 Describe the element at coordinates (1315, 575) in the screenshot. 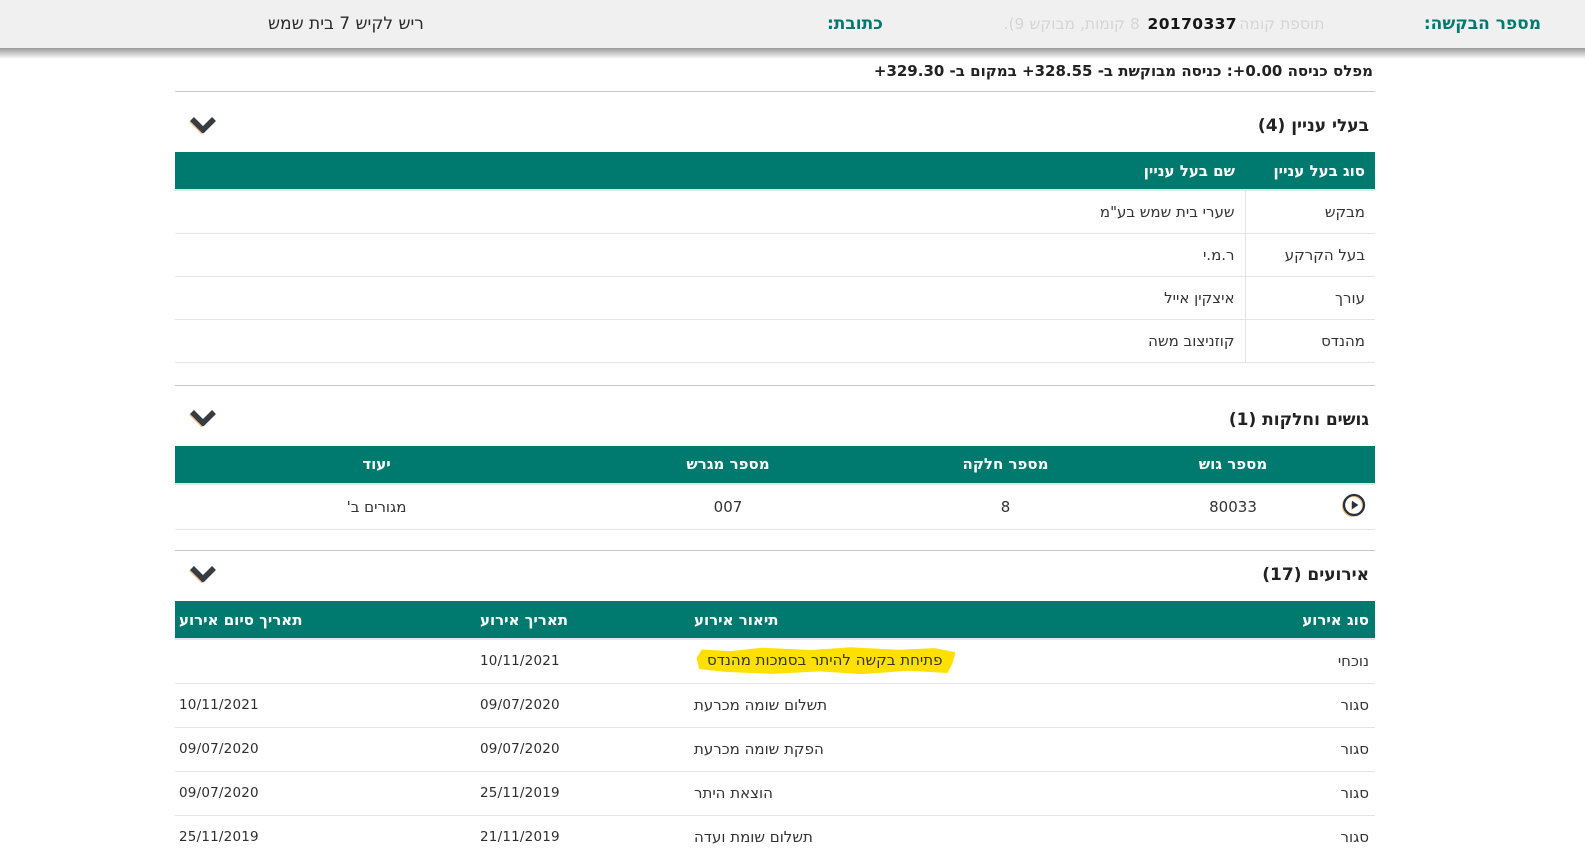

I see `events-section-title: אירועים (17)` at that location.